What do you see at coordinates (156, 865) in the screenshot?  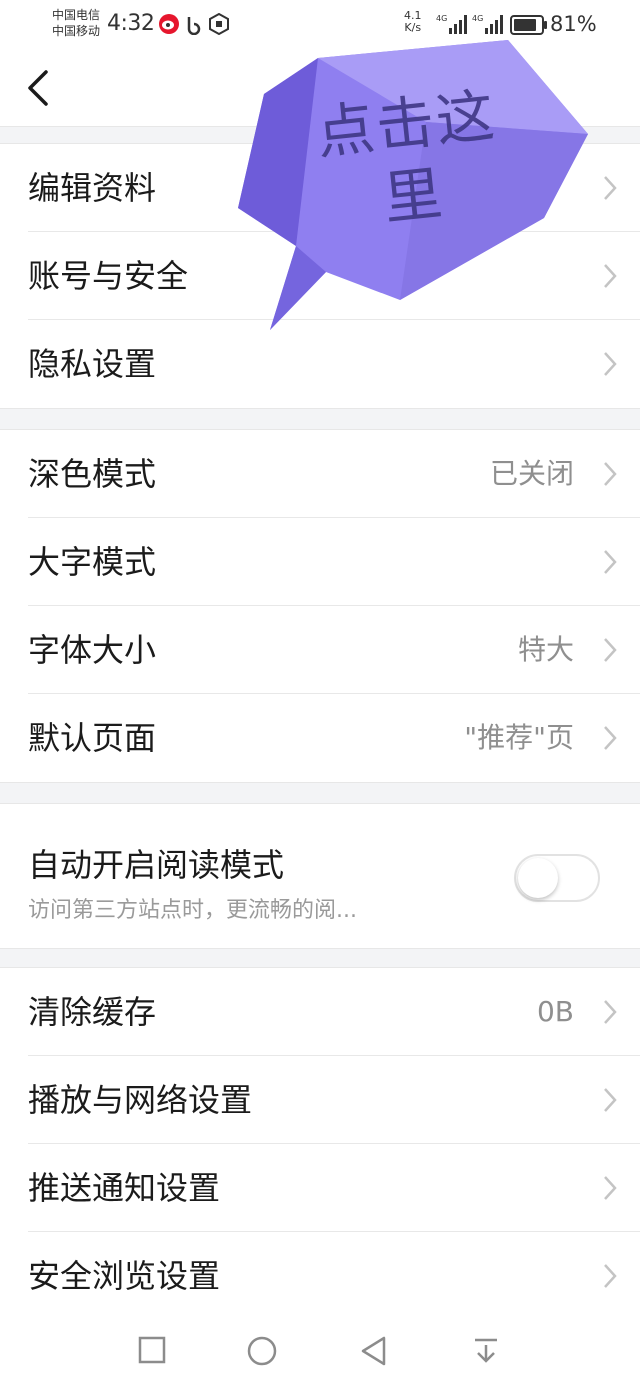 I see `reading-mode-title: 自动开启阅读模式` at bounding box center [156, 865].